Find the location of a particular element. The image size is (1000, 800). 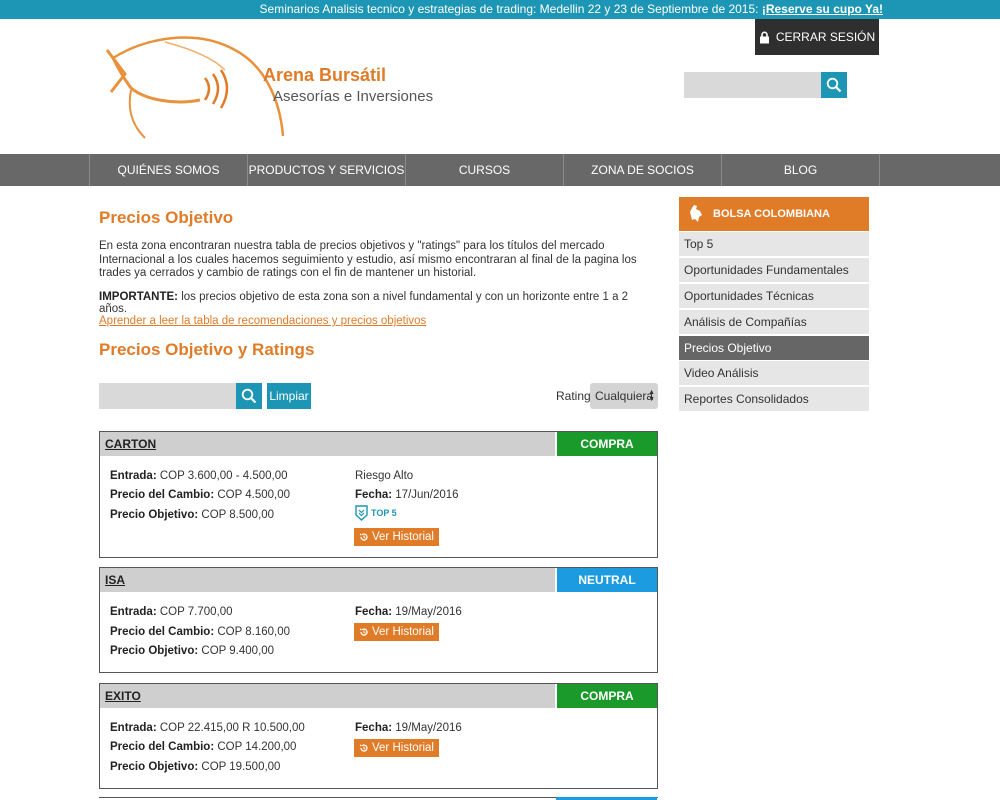

entrada-value: COP 22.415,00 R 10.500,00 is located at coordinates (230, 728).